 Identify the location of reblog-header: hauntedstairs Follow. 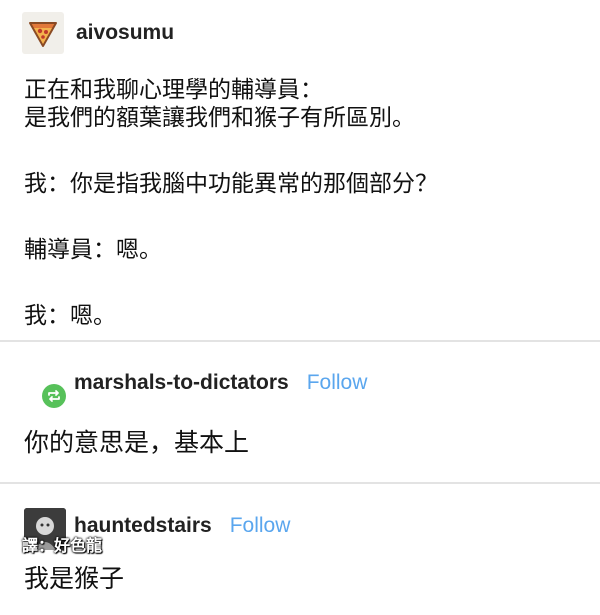
(182, 526).